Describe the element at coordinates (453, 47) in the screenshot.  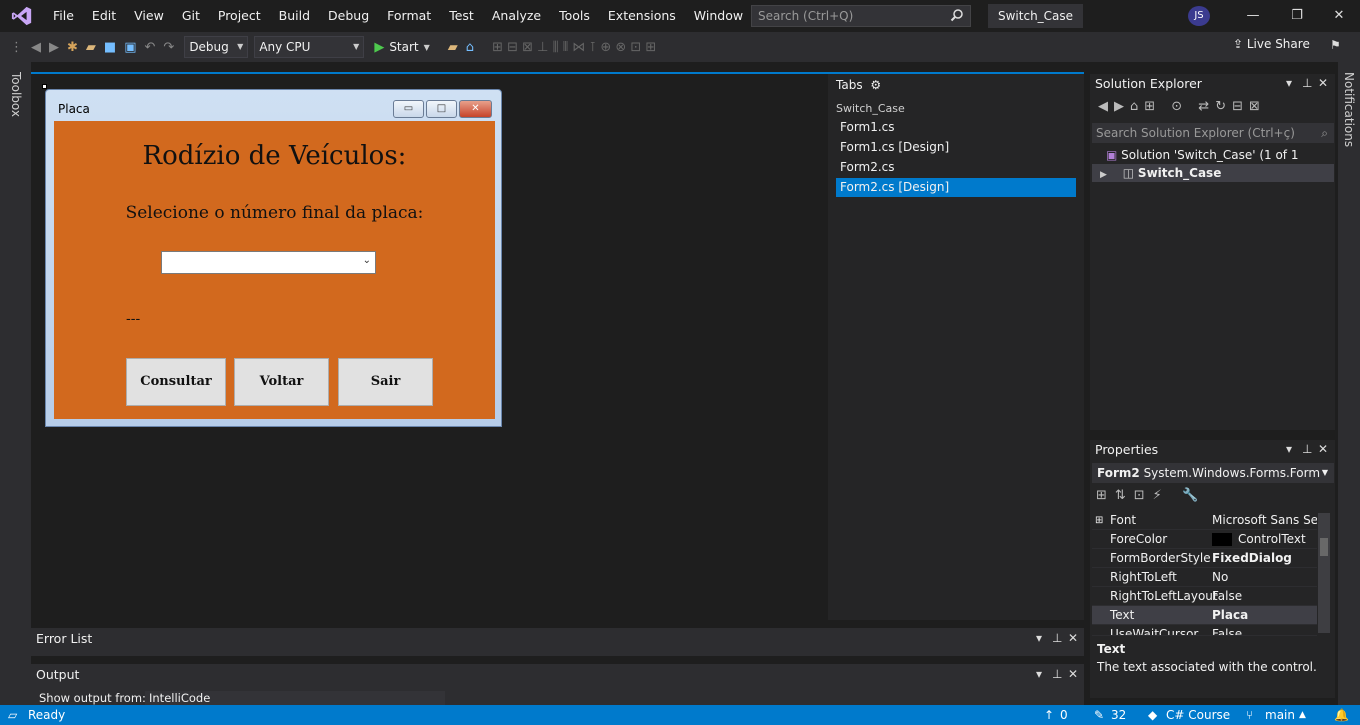
I see `folder-icon: ▰` at that location.